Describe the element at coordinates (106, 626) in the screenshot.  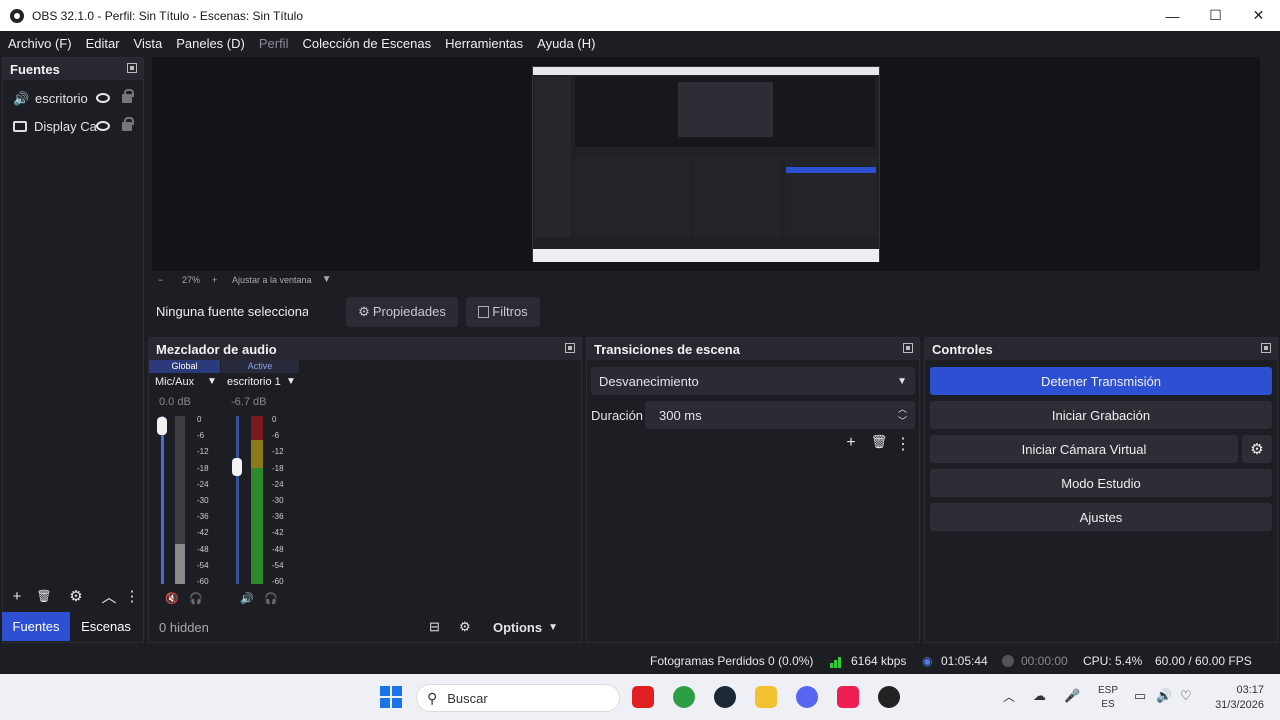
I see `tab-escenas: Escenas` at that location.